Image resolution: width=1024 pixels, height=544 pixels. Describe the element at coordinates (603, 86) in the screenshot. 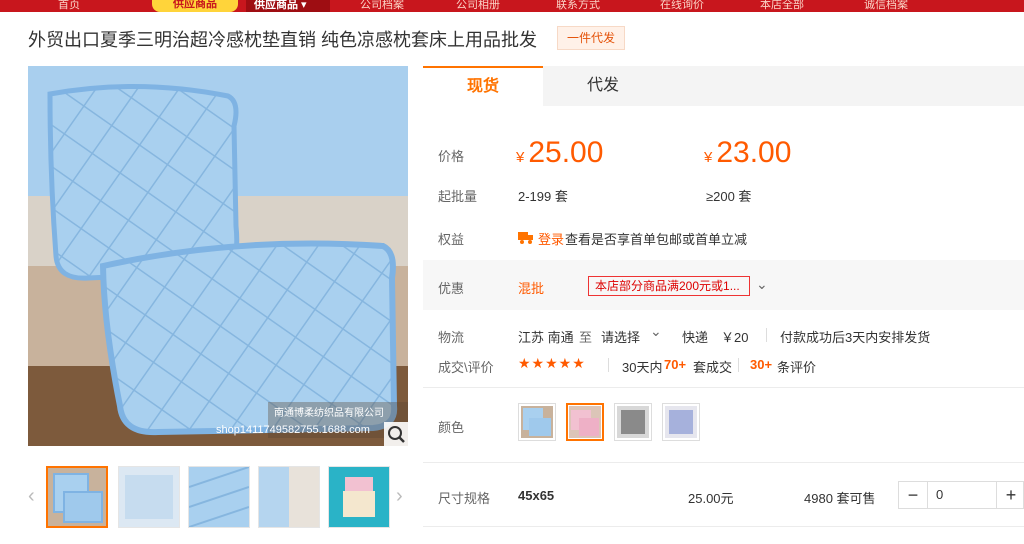

I see `tab-dropship: 代发` at that location.